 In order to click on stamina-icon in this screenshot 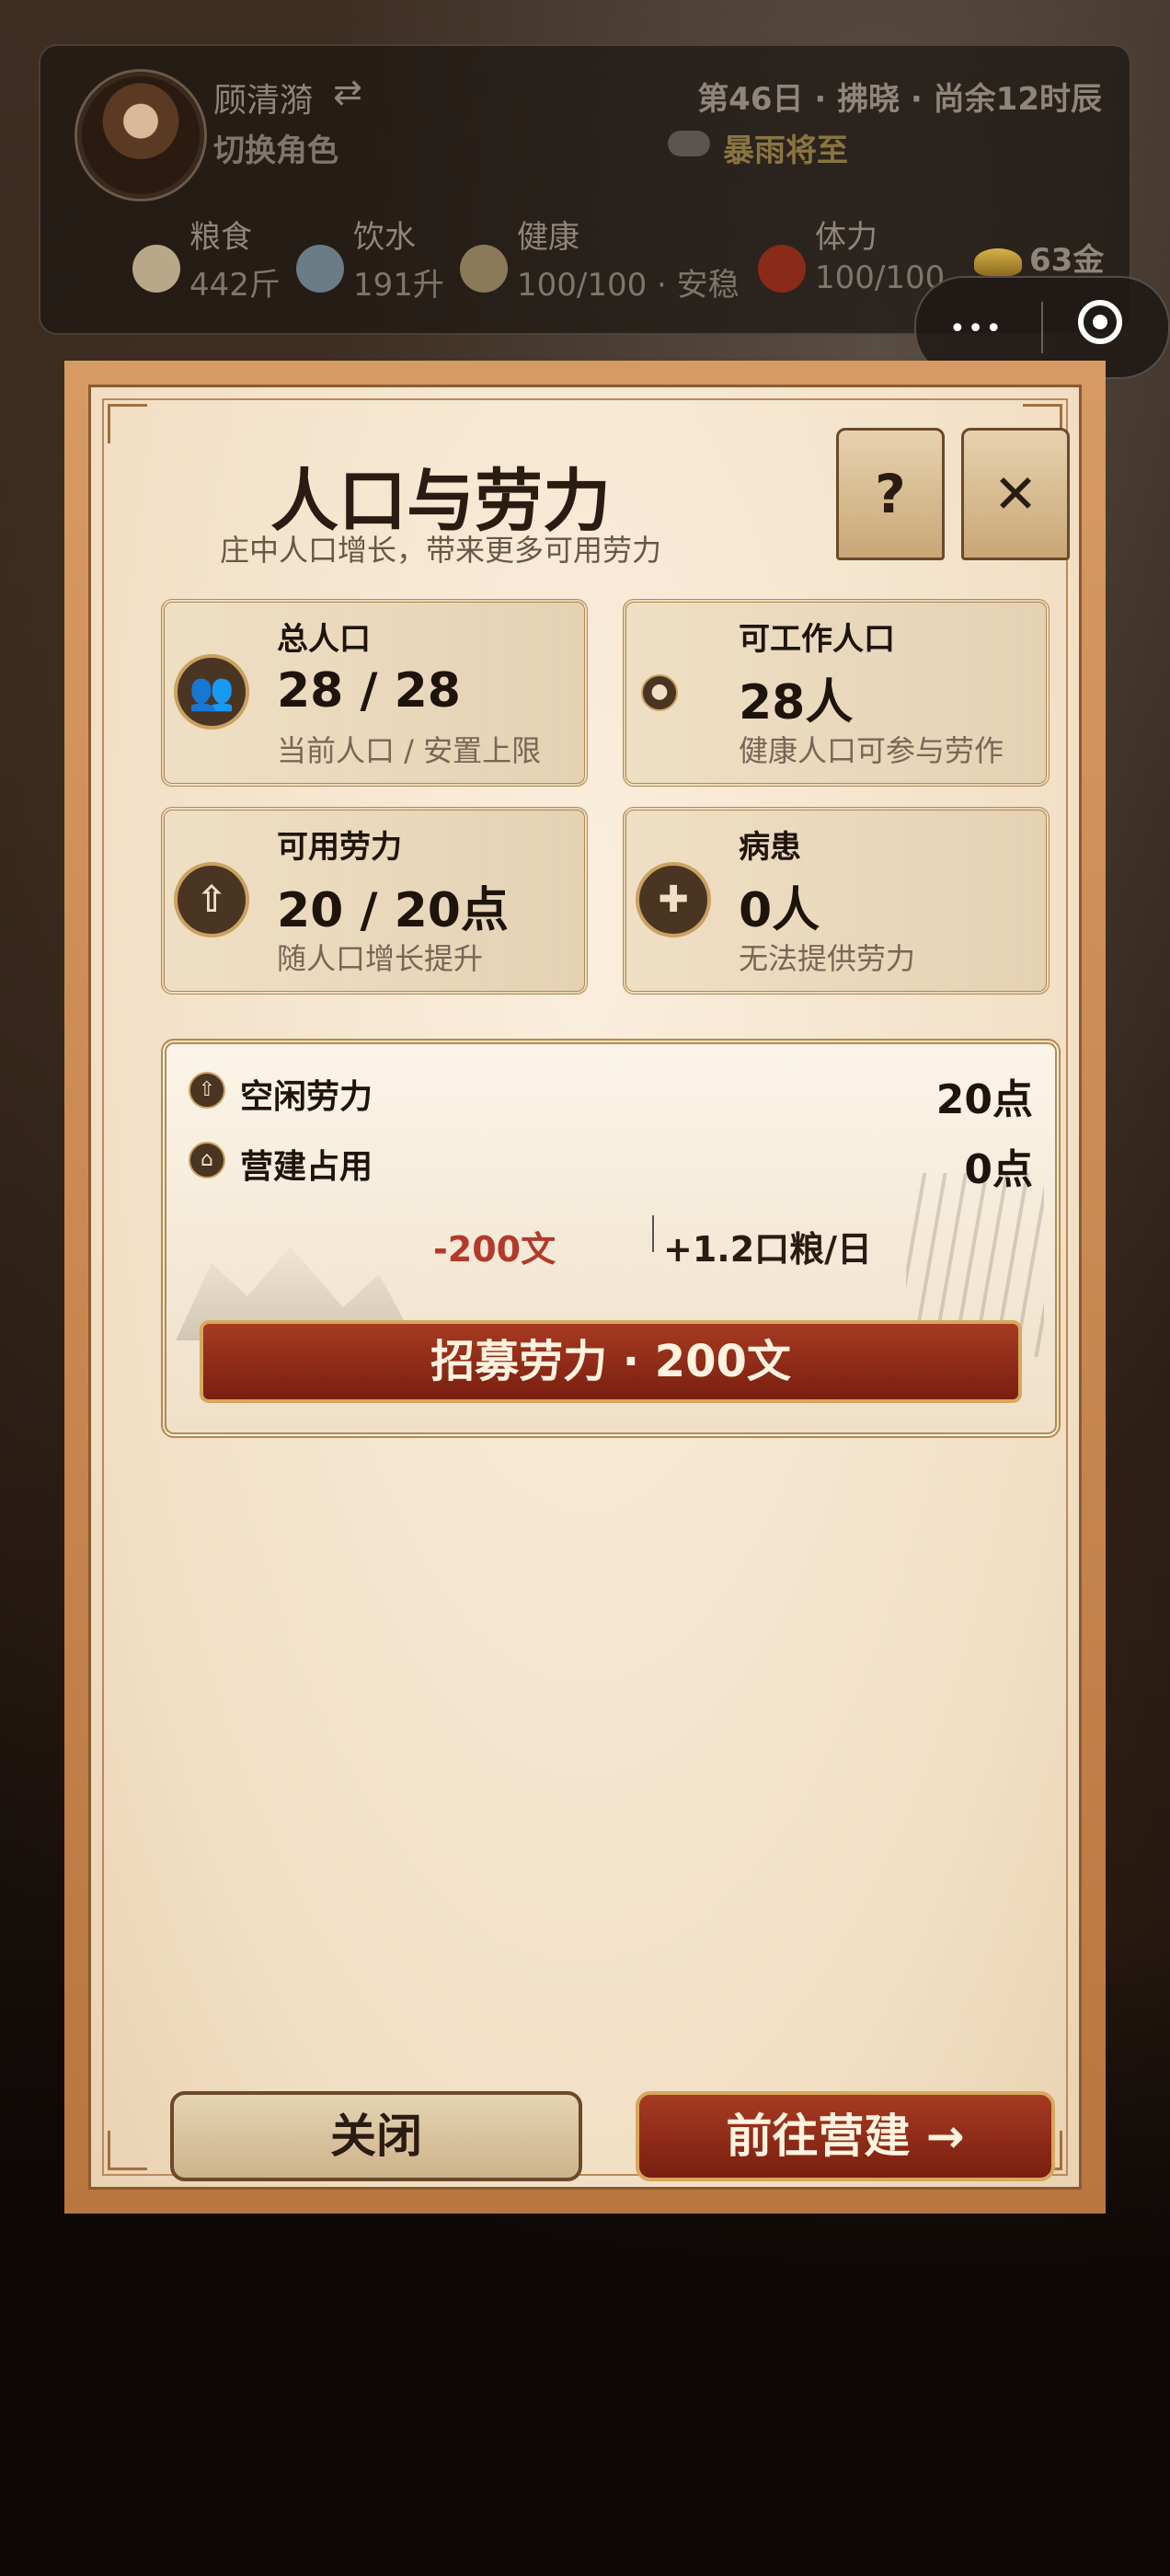, I will do `click(782, 269)`.